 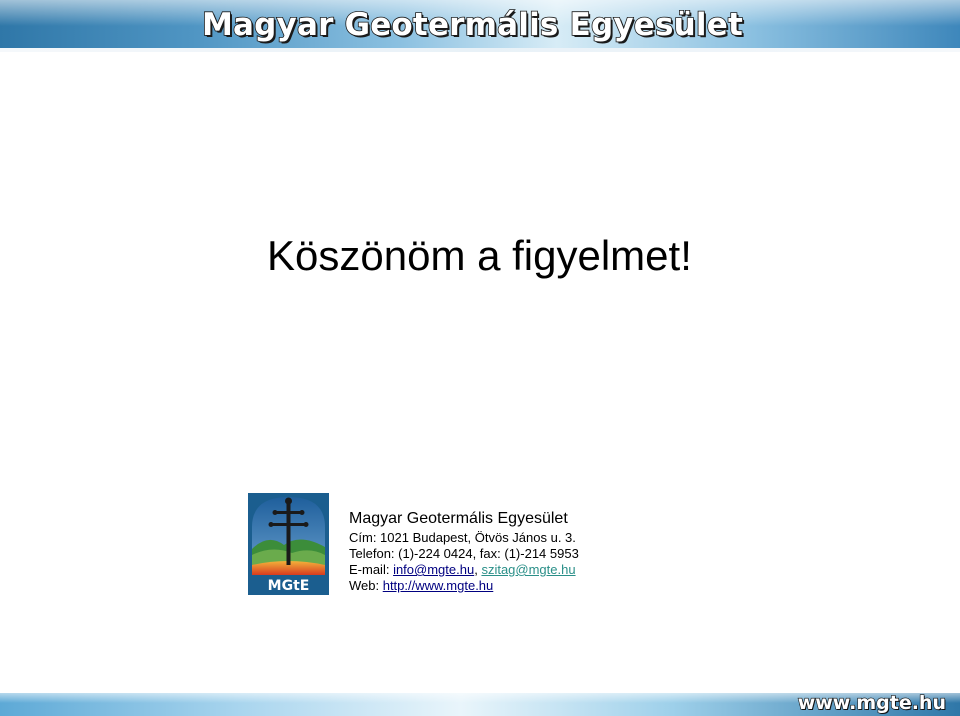 What do you see at coordinates (371, 569) in the screenshot?
I see `email-label: E-mail:` at bounding box center [371, 569].